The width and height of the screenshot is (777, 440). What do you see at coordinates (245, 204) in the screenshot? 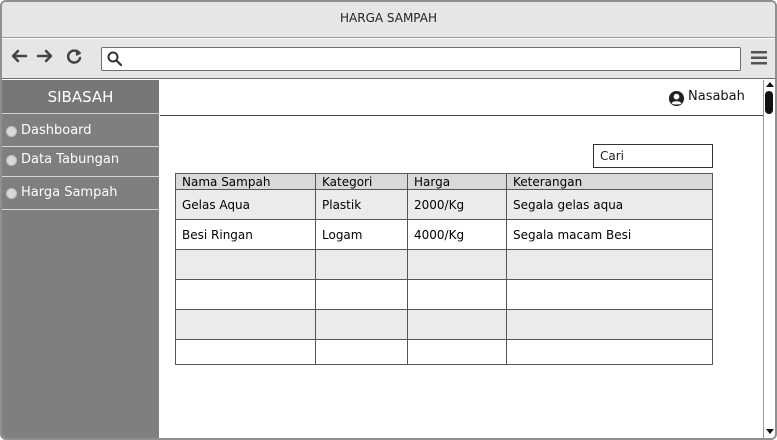
I see `table-cell: Gelas Aqua` at bounding box center [245, 204].